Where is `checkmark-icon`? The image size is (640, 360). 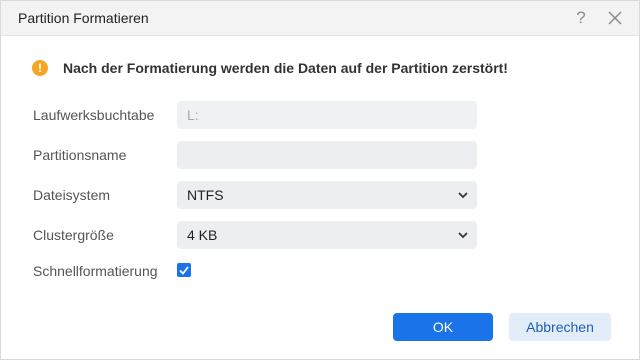 checkmark-icon is located at coordinates (184, 270).